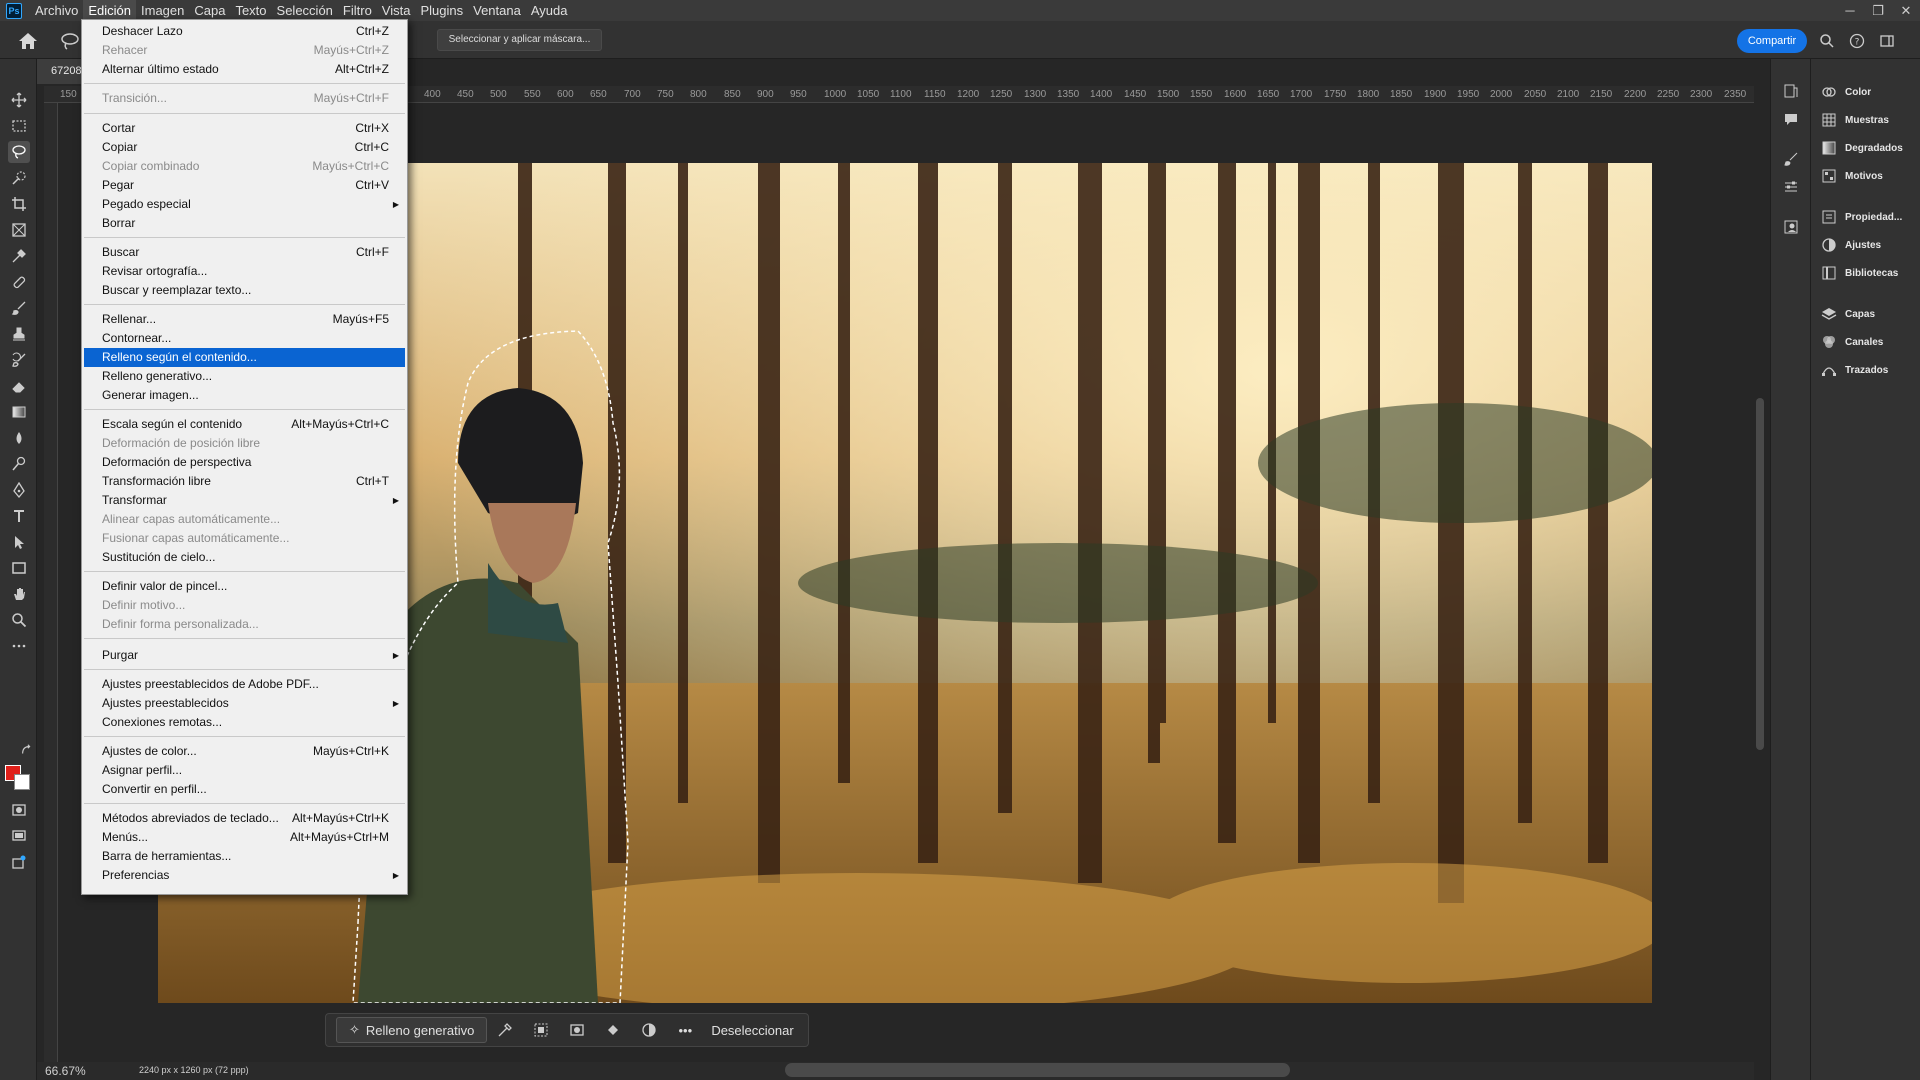 Image resolution: width=1920 pixels, height=1080 pixels. Describe the element at coordinates (28, 41) in the screenshot. I see `home-icon` at that location.